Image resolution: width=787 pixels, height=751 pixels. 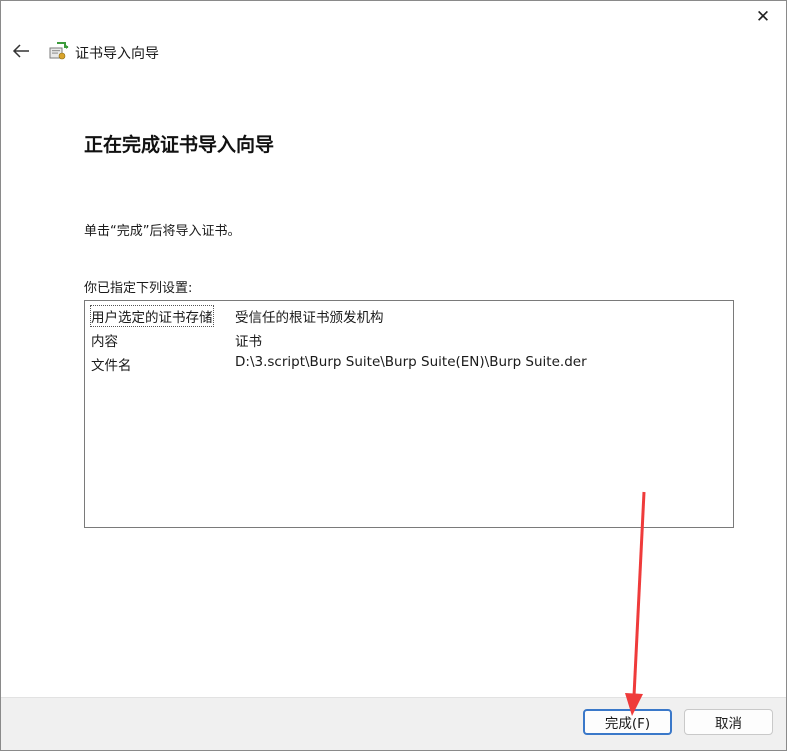 What do you see at coordinates (309, 318) in the screenshot?
I see `settings-value: 受信任的根证书颁发机构` at bounding box center [309, 318].